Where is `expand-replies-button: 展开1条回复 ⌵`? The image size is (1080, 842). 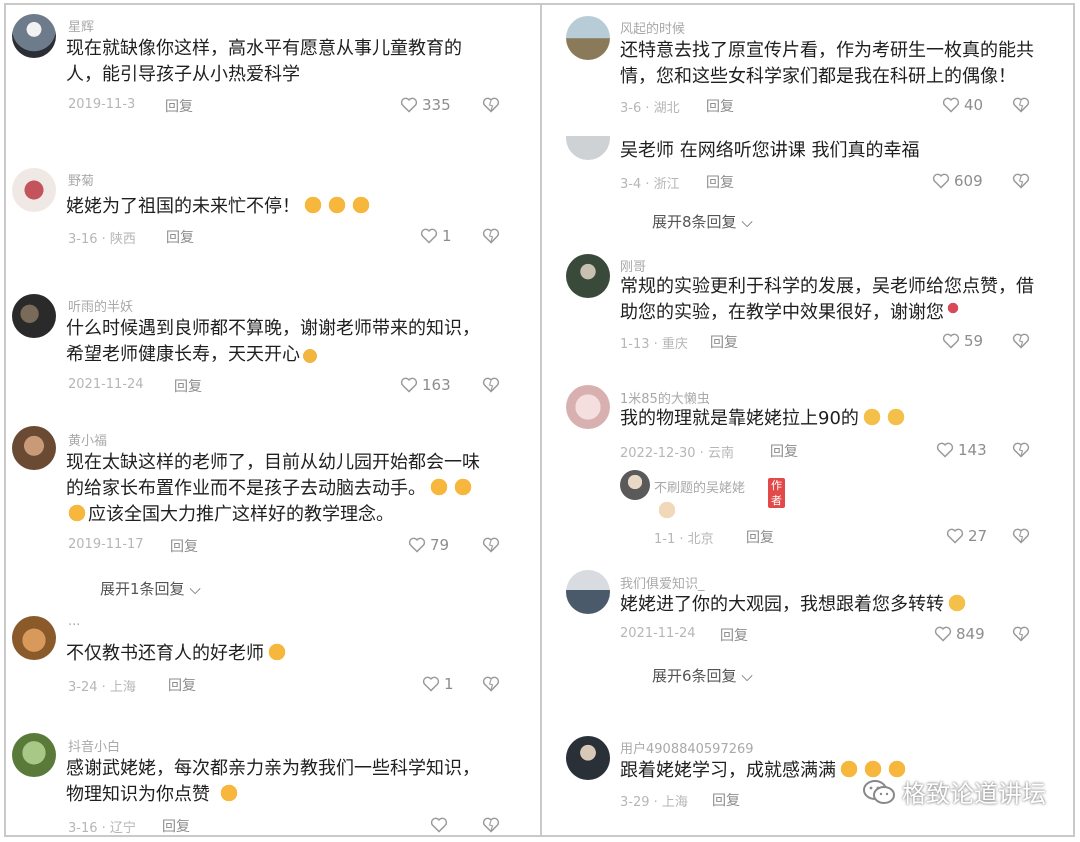
expand-replies-button: 展开1条回复 ⌵ is located at coordinates (150, 588).